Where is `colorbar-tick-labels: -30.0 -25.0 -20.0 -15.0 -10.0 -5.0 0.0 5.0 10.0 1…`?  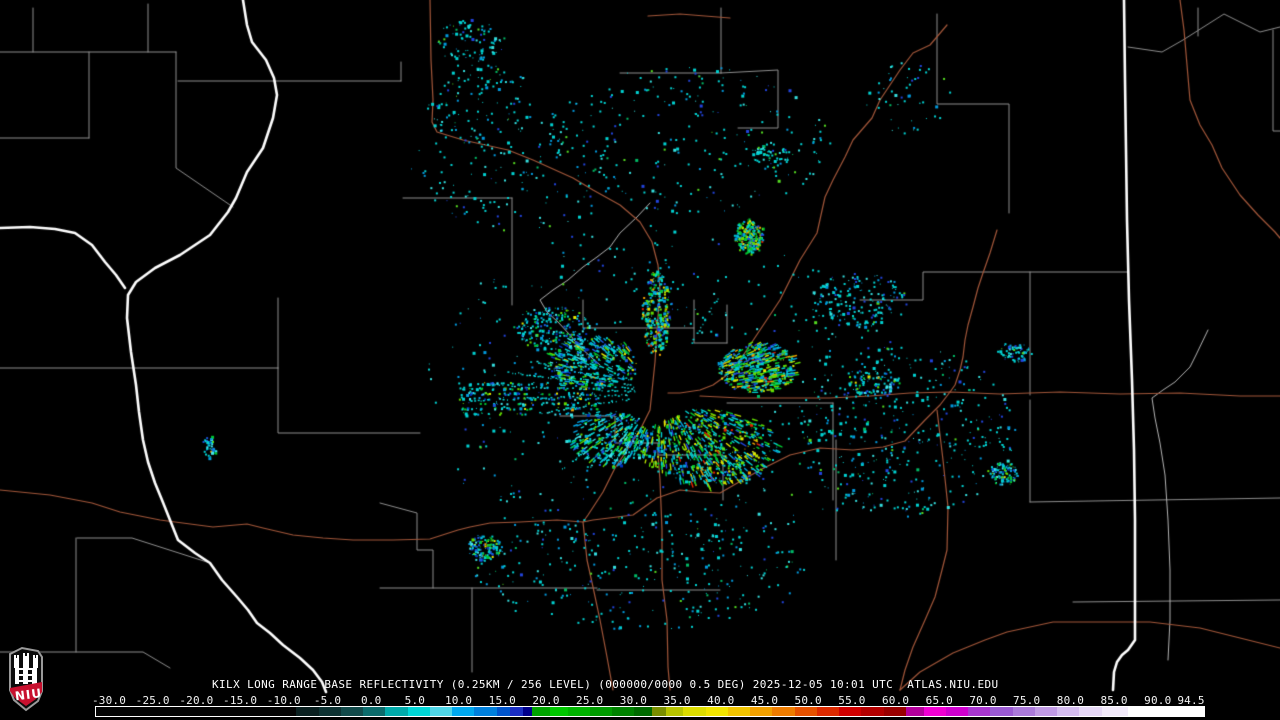 colorbar-tick-labels: -30.0 -25.0 -20.0 -15.0 -10.0 -5.0 0.0 5.0 10.0 1… is located at coordinates (640, 700).